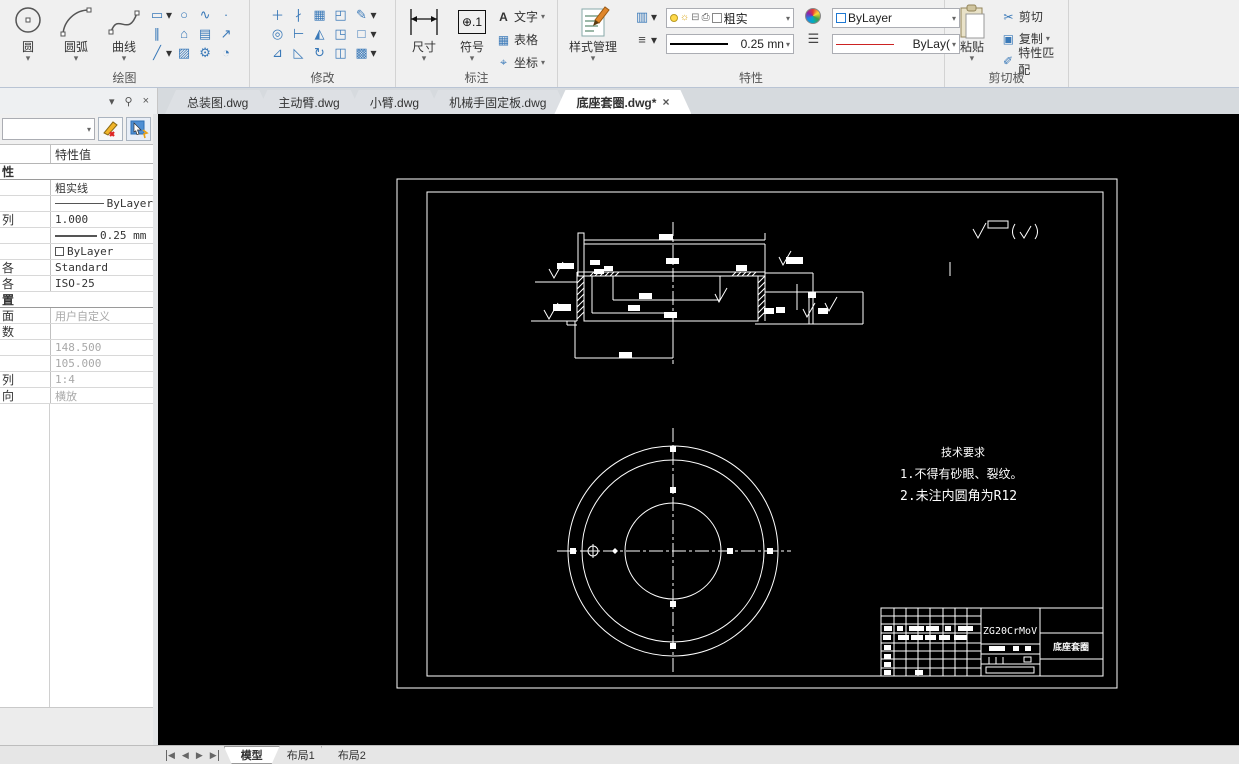 This screenshot has height=764, width=1239. I want to click on layout-tab: 布局1, so click(300, 755).